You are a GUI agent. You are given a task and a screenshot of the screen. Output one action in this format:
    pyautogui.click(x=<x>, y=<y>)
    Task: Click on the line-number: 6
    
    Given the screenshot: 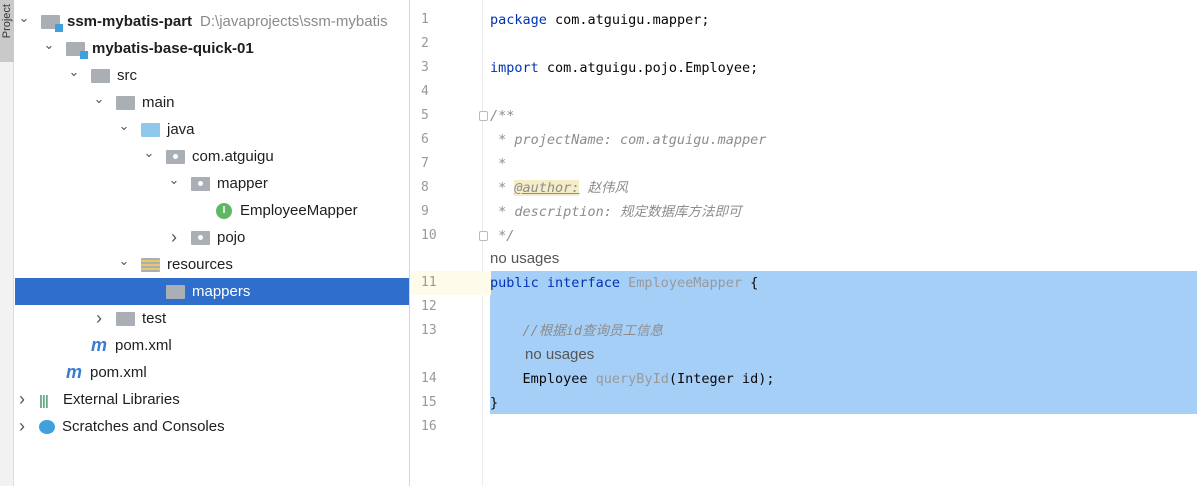 What is the action you would take?
    pyautogui.click(x=425, y=139)
    